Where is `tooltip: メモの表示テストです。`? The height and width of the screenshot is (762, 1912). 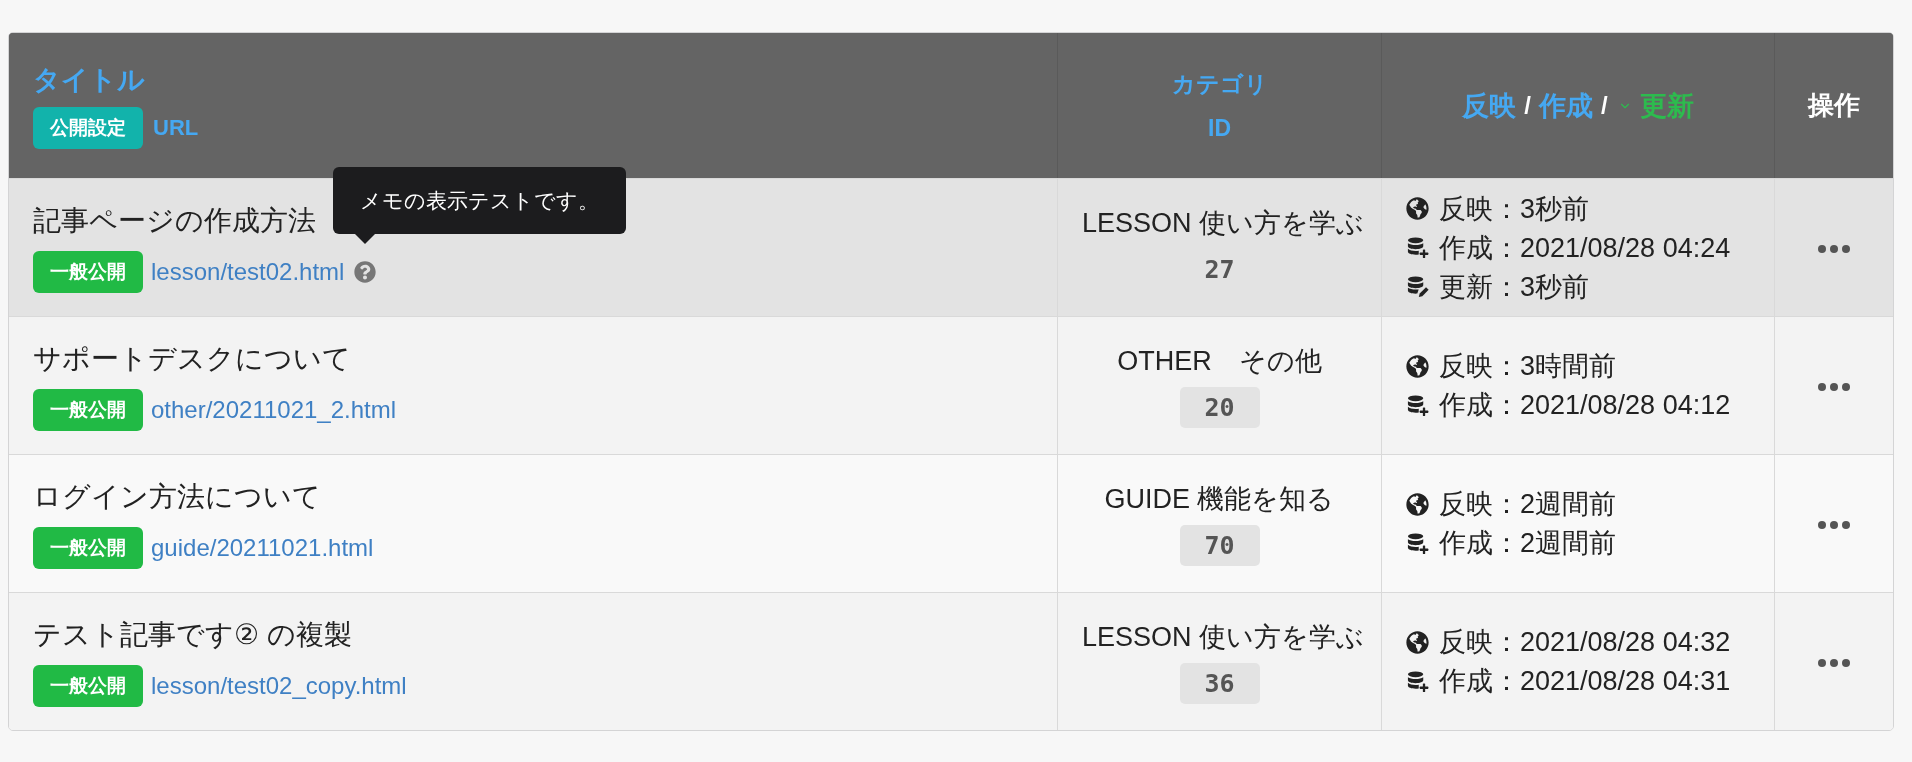
tooltip: メモの表示テストです。 is located at coordinates (480, 200).